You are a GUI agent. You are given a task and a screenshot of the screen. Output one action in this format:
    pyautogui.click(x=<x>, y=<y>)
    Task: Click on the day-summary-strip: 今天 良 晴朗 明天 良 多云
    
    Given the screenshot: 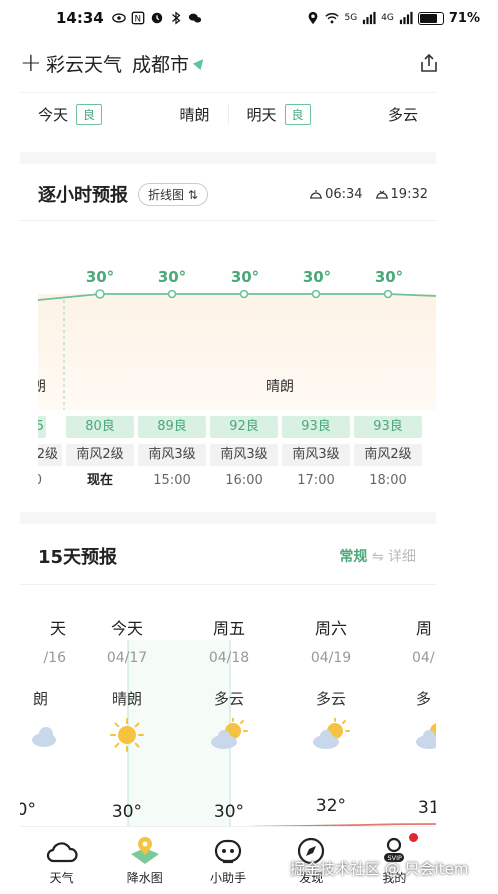 What is the action you would take?
    pyautogui.click(x=228, y=114)
    